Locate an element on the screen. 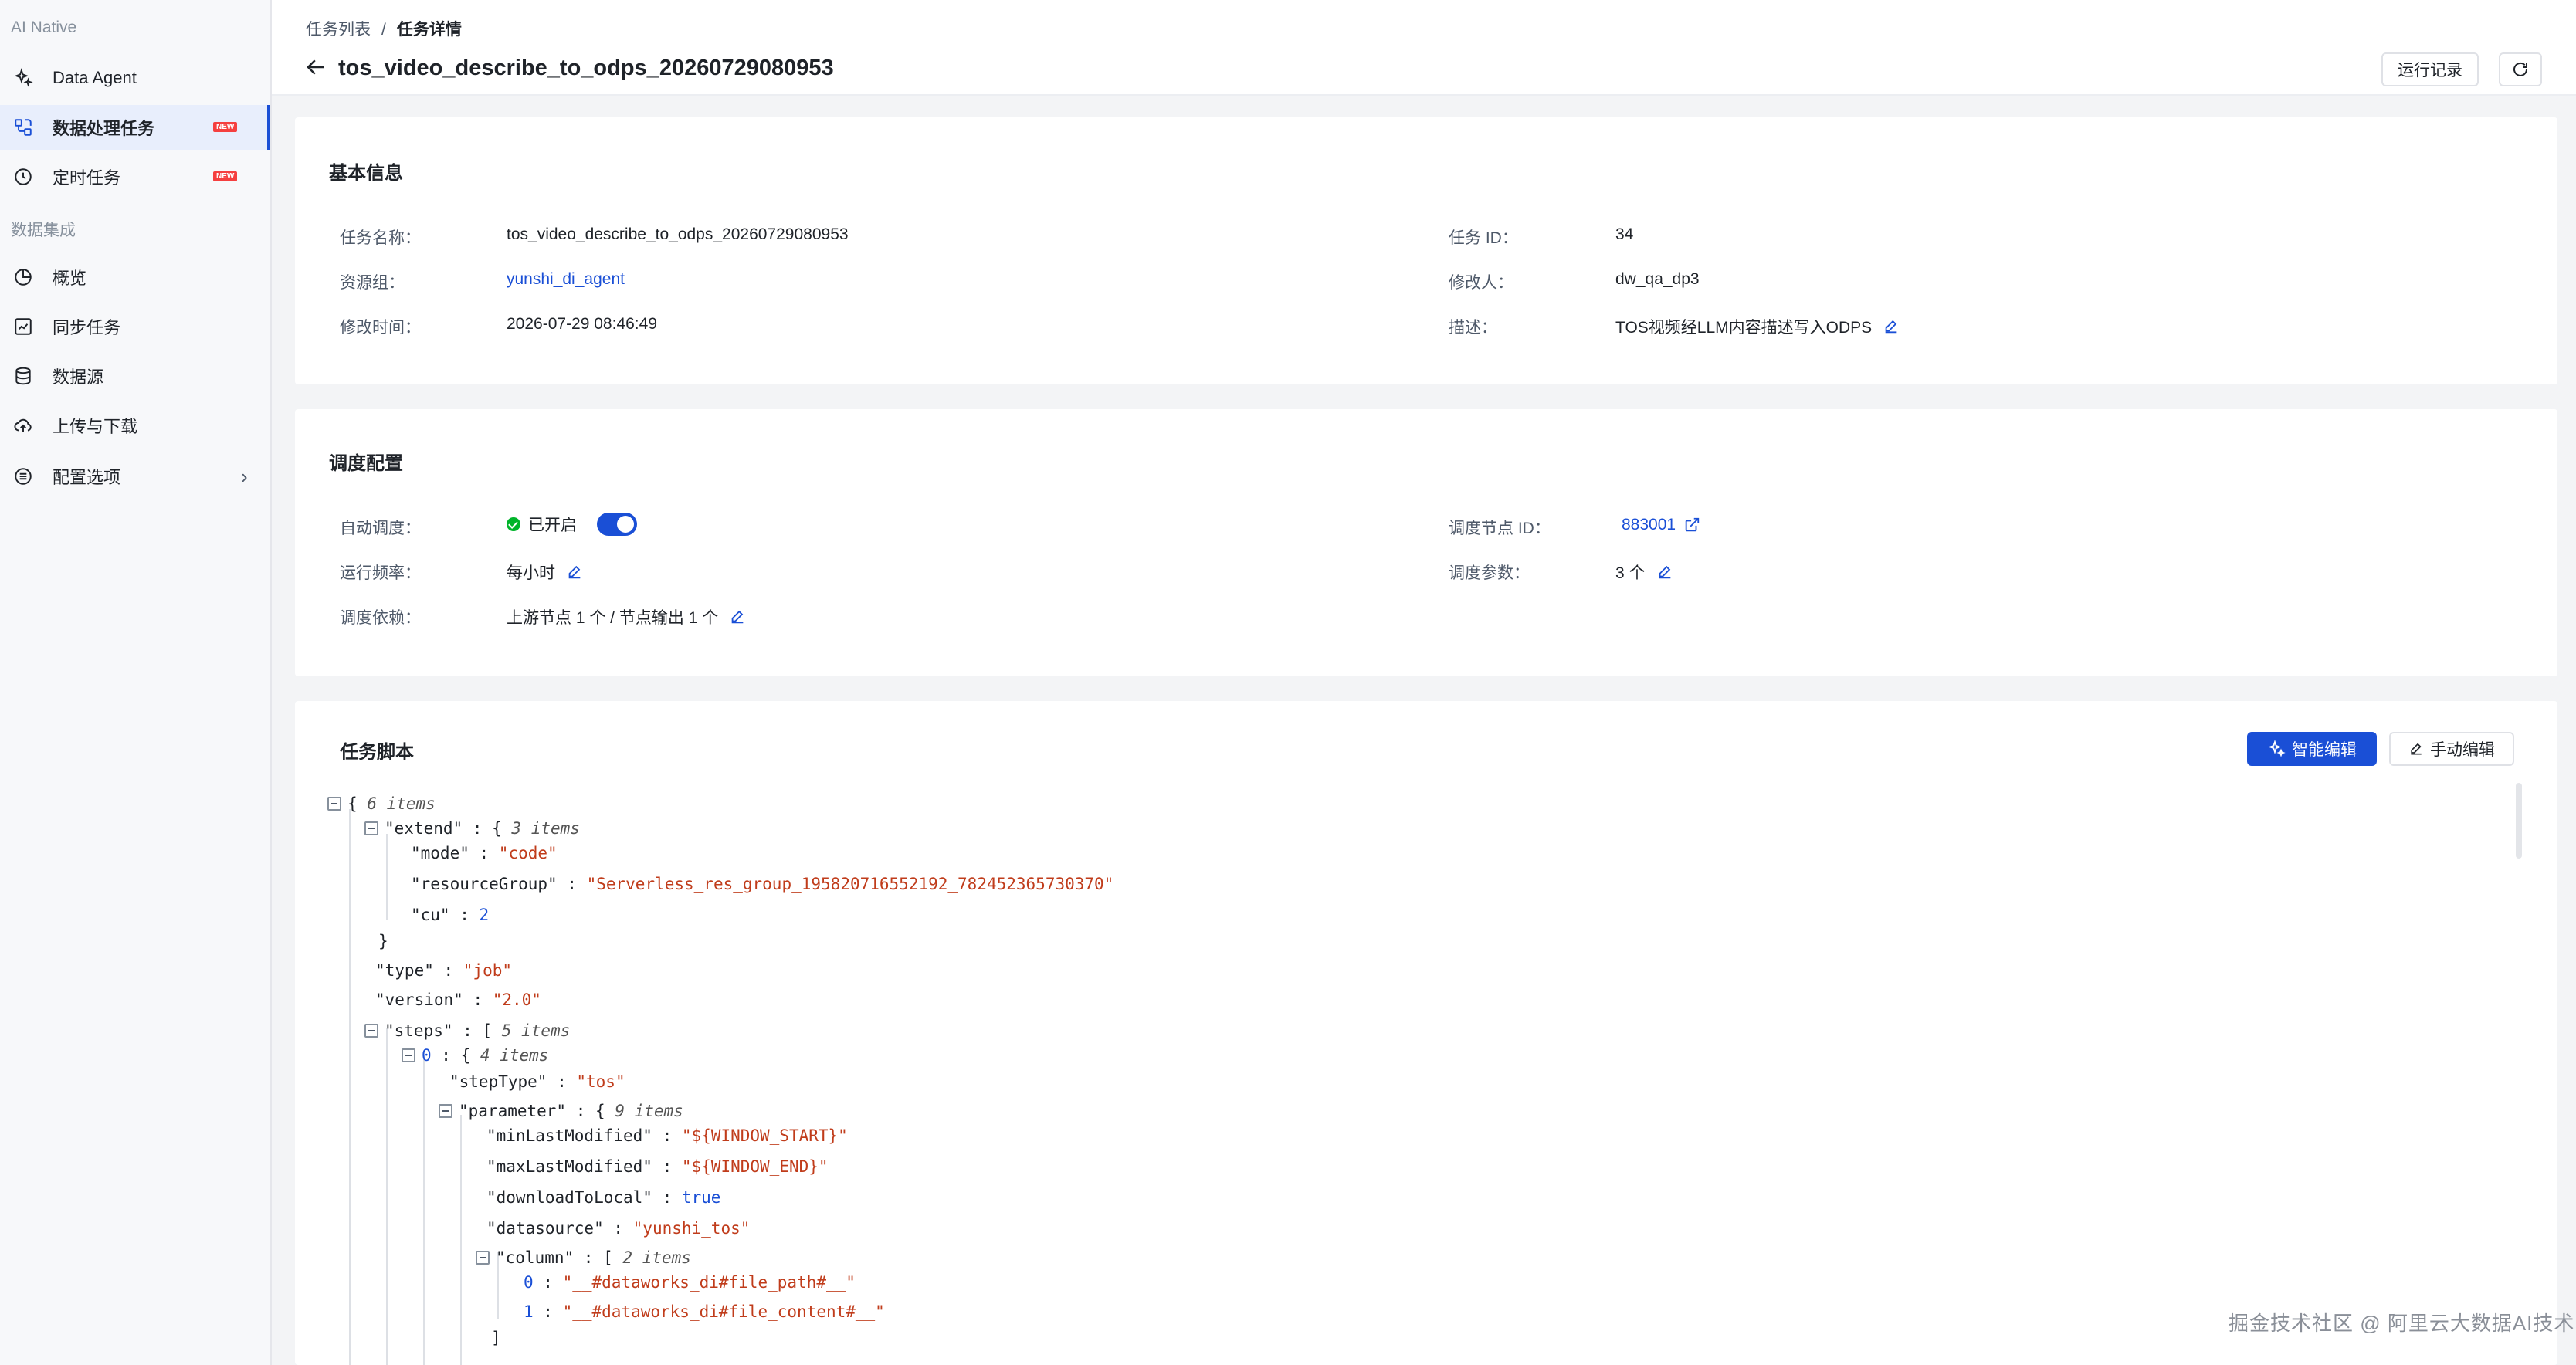  sidebar-item-label: Data Agent is located at coordinates (95, 77).